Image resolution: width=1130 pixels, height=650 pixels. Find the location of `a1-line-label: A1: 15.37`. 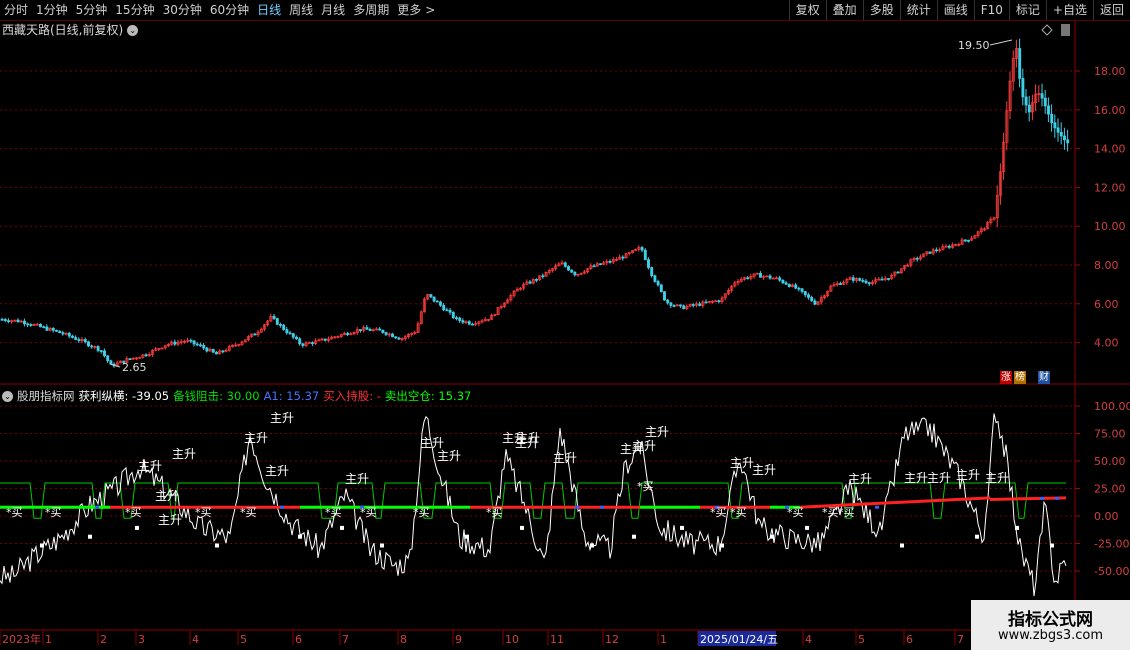

a1-line-label: A1: 15.37 is located at coordinates (291, 396).